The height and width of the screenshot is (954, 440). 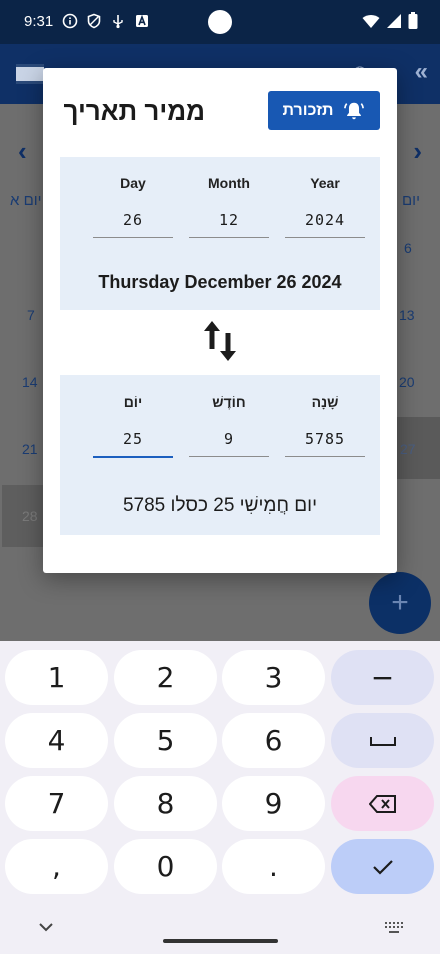 What do you see at coordinates (220, 341) in the screenshot?
I see `swap-arrows-icon` at bounding box center [220, 341].